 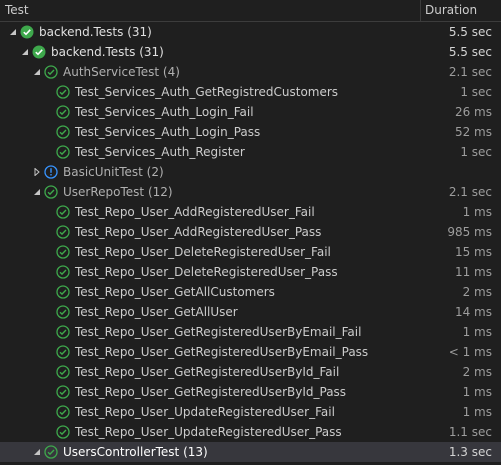 What do you see at coordinates (451, 10) in the screenshot?
I see `duration-column-header: Duration` at bounding box center [451, 10].